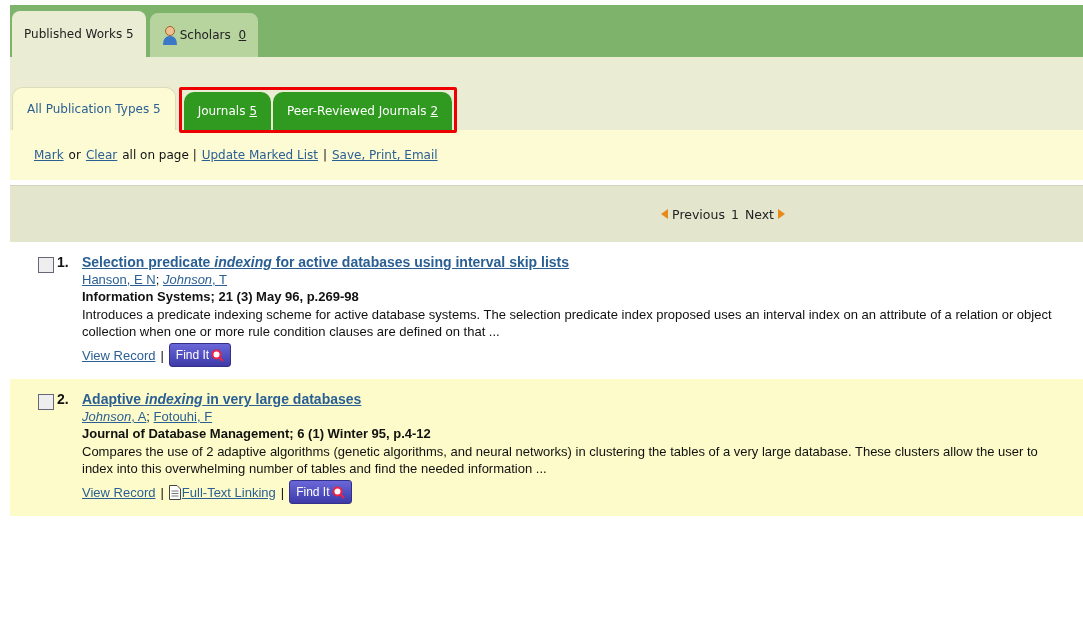 This screenshot has width=1083, height=630. I want to click on toolbar-text: all on page |, so click(159, 155).